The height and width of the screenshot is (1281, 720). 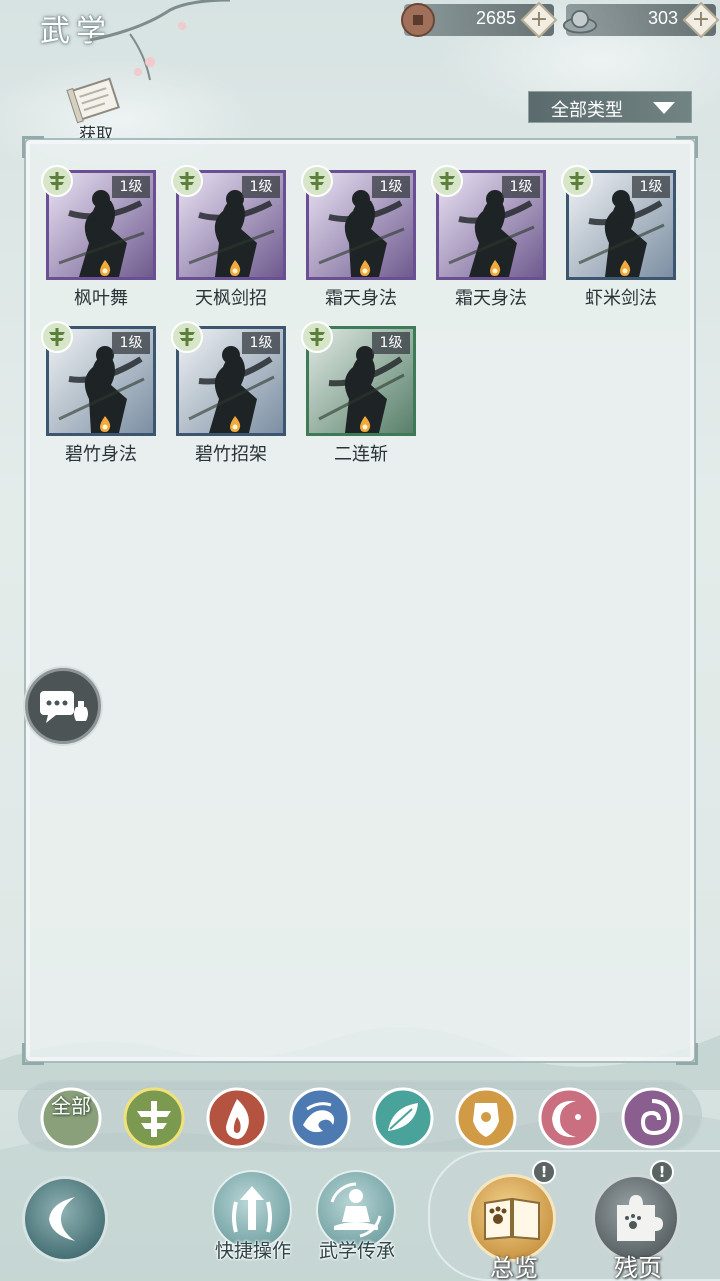 I want to click on dropdown-arrow-icon, so click(x=664, y=108).